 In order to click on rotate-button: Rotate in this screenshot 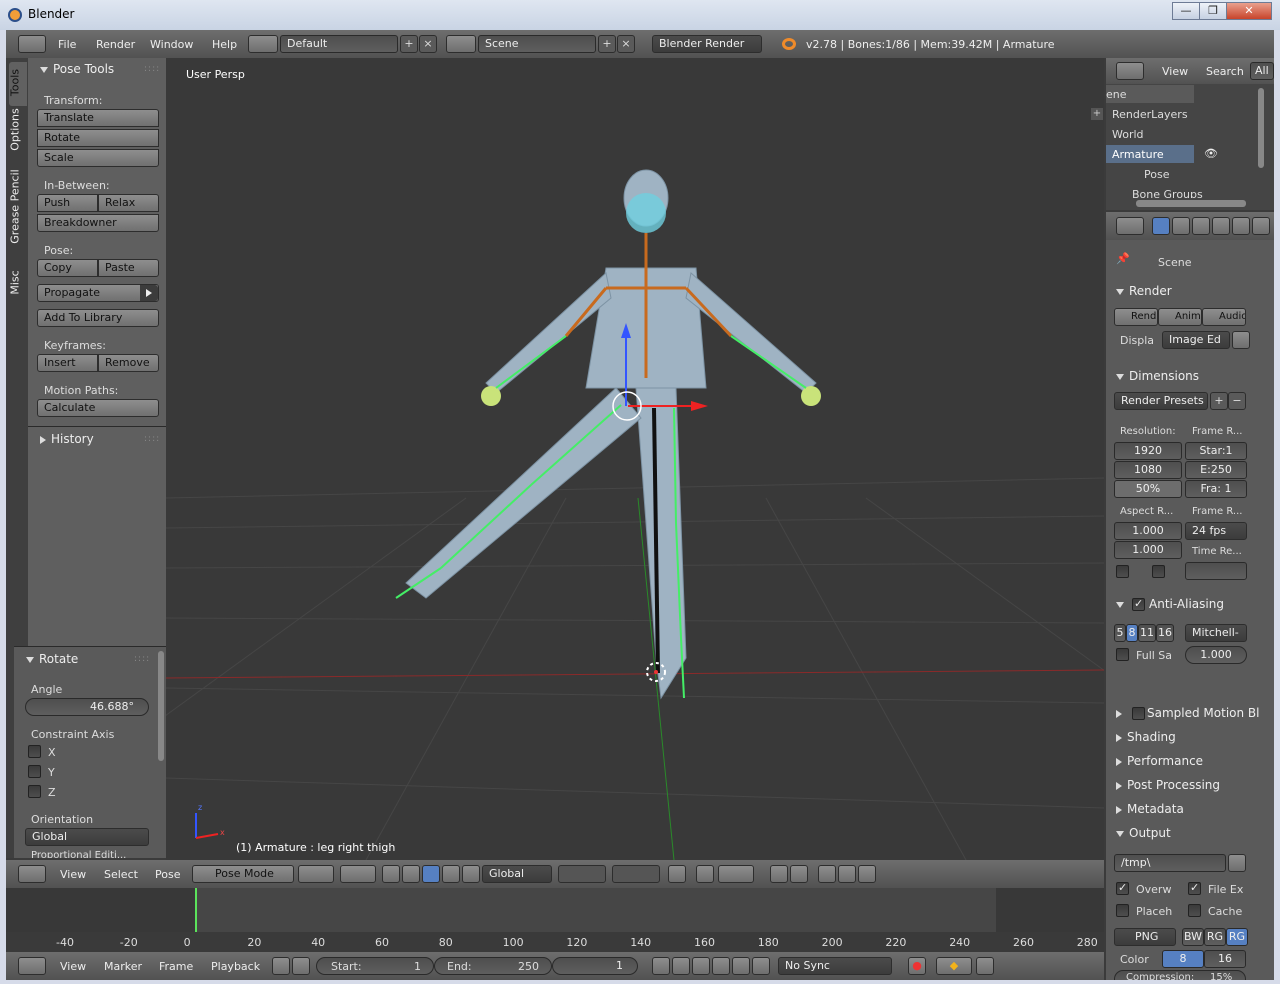, I will do `click(98, 138)`.